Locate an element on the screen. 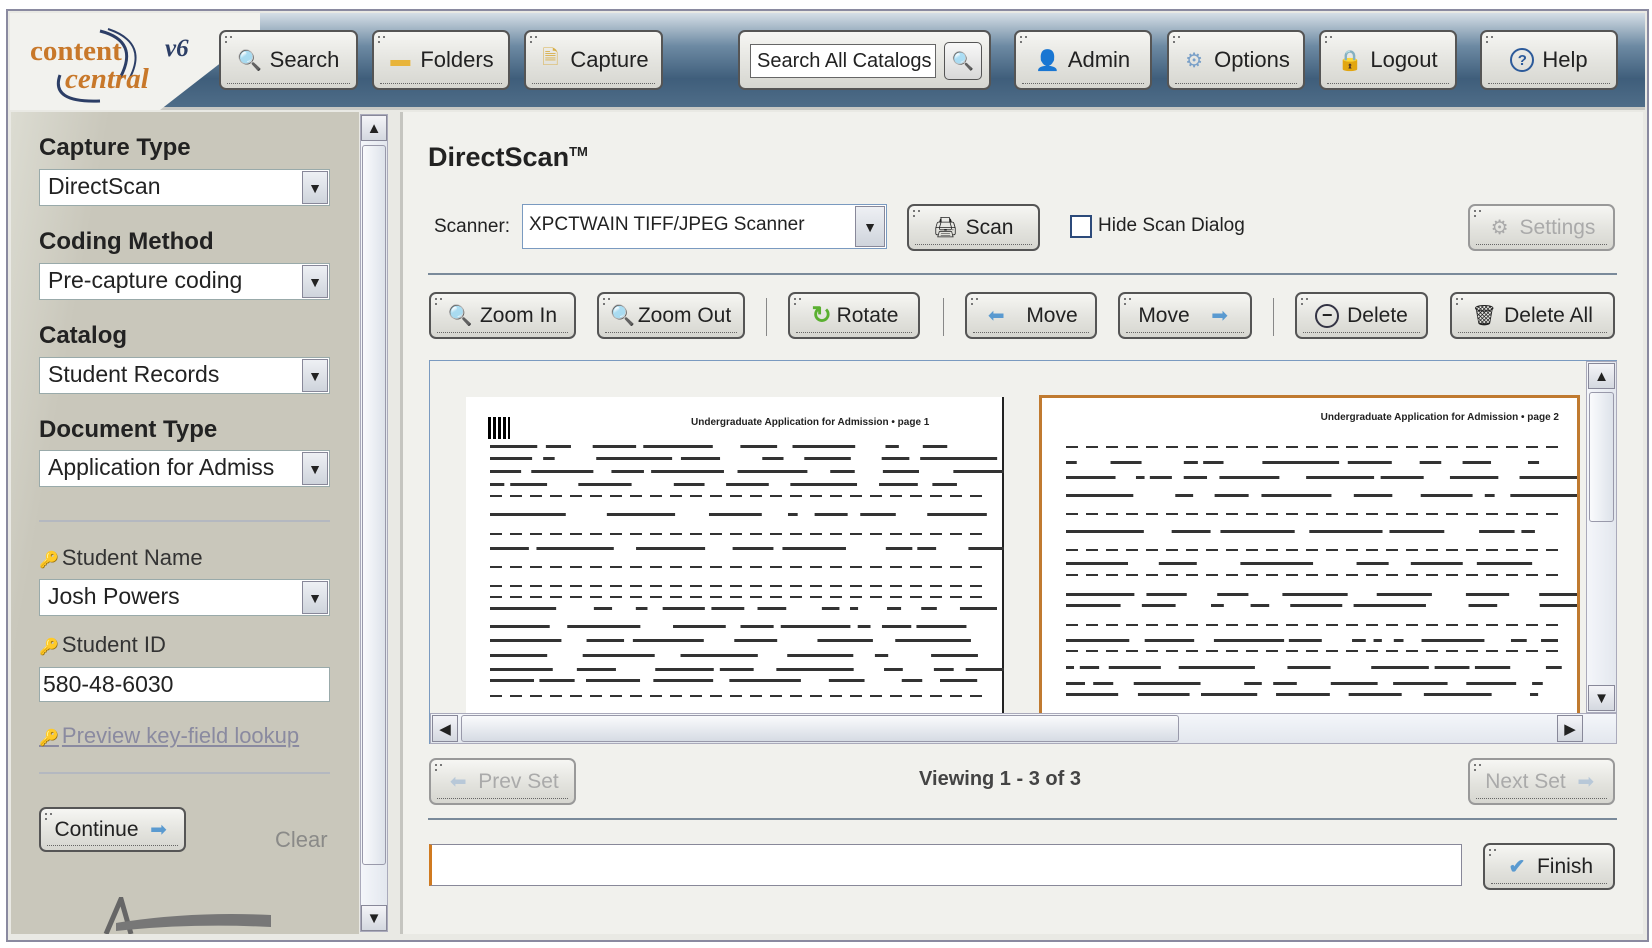 This screenshot has width=1652, height=948. catalog-search-box: Search All Catalogs 🔍 is located at coordinates (864, 60).